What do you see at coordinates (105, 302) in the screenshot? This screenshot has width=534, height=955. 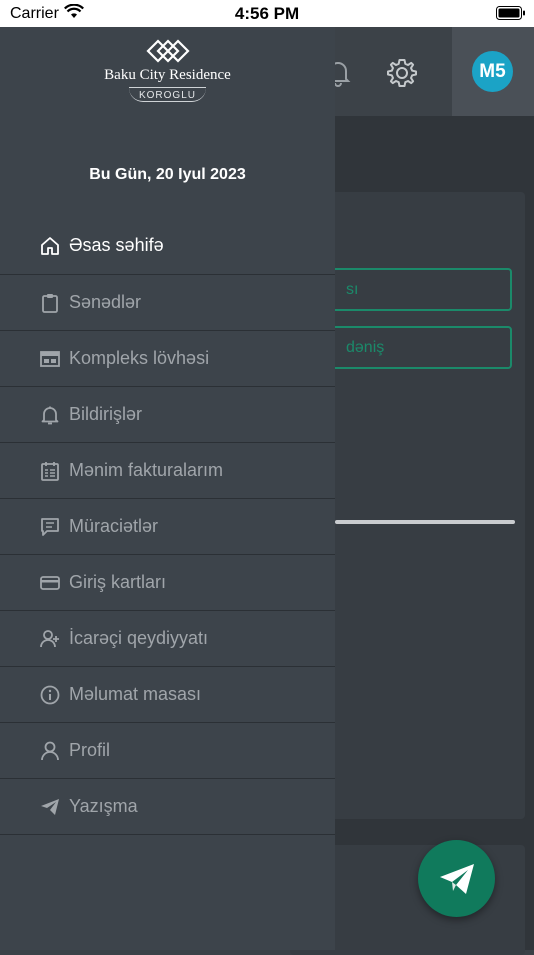 I see `menu-item-label: Sənədlər` at bounding box center [105, 302].